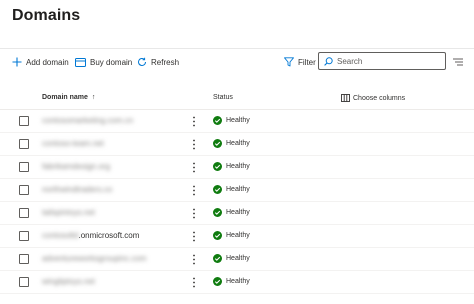 The image size is (474, 304). I want to click on filter-label: Filter, so click(307, 62).